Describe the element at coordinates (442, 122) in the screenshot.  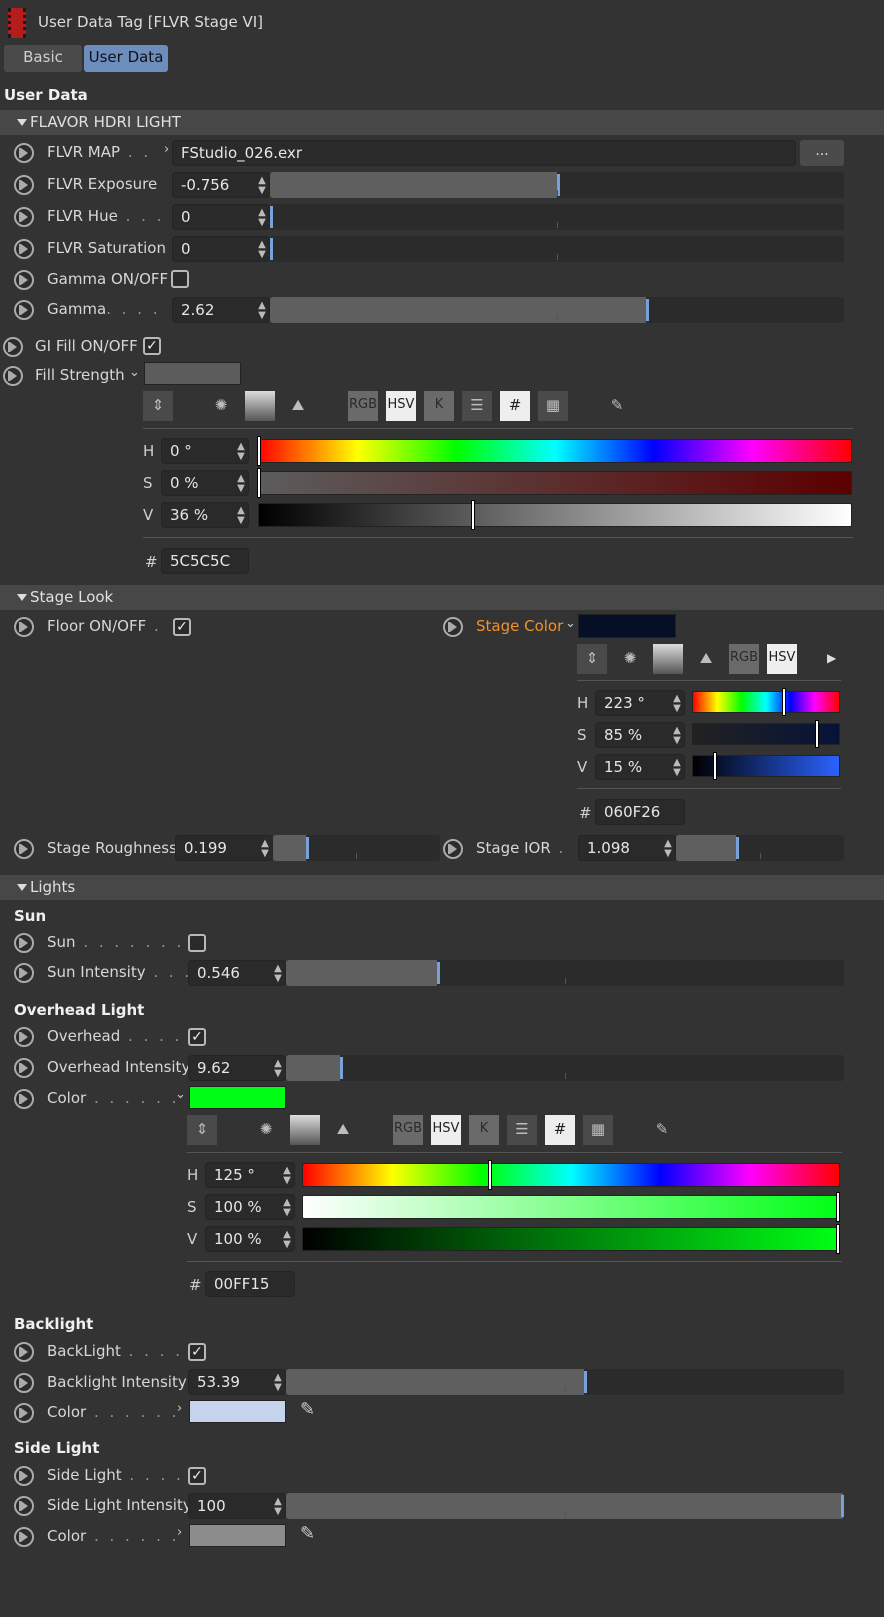
I see `group-hdri-header: FLAVOR HDRI LIGHT` at that location.